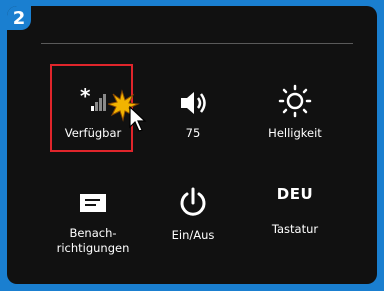 The width and height of the screenshot is (384, 291). I want to click on step-number-badge: 2, so click(19, 18).